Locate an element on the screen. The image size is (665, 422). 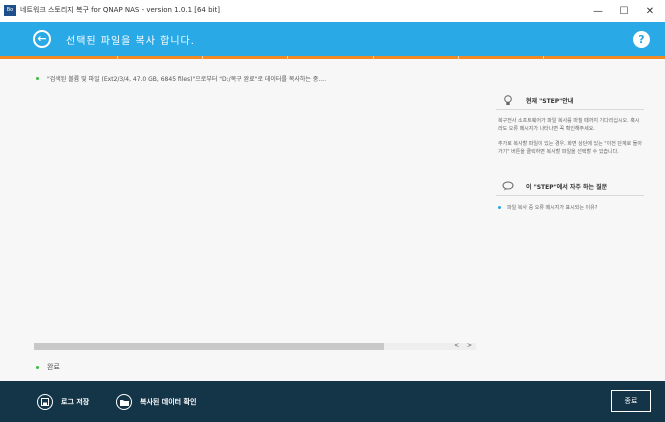
scroll-left-icon: < is located at coordinates (456, 345).